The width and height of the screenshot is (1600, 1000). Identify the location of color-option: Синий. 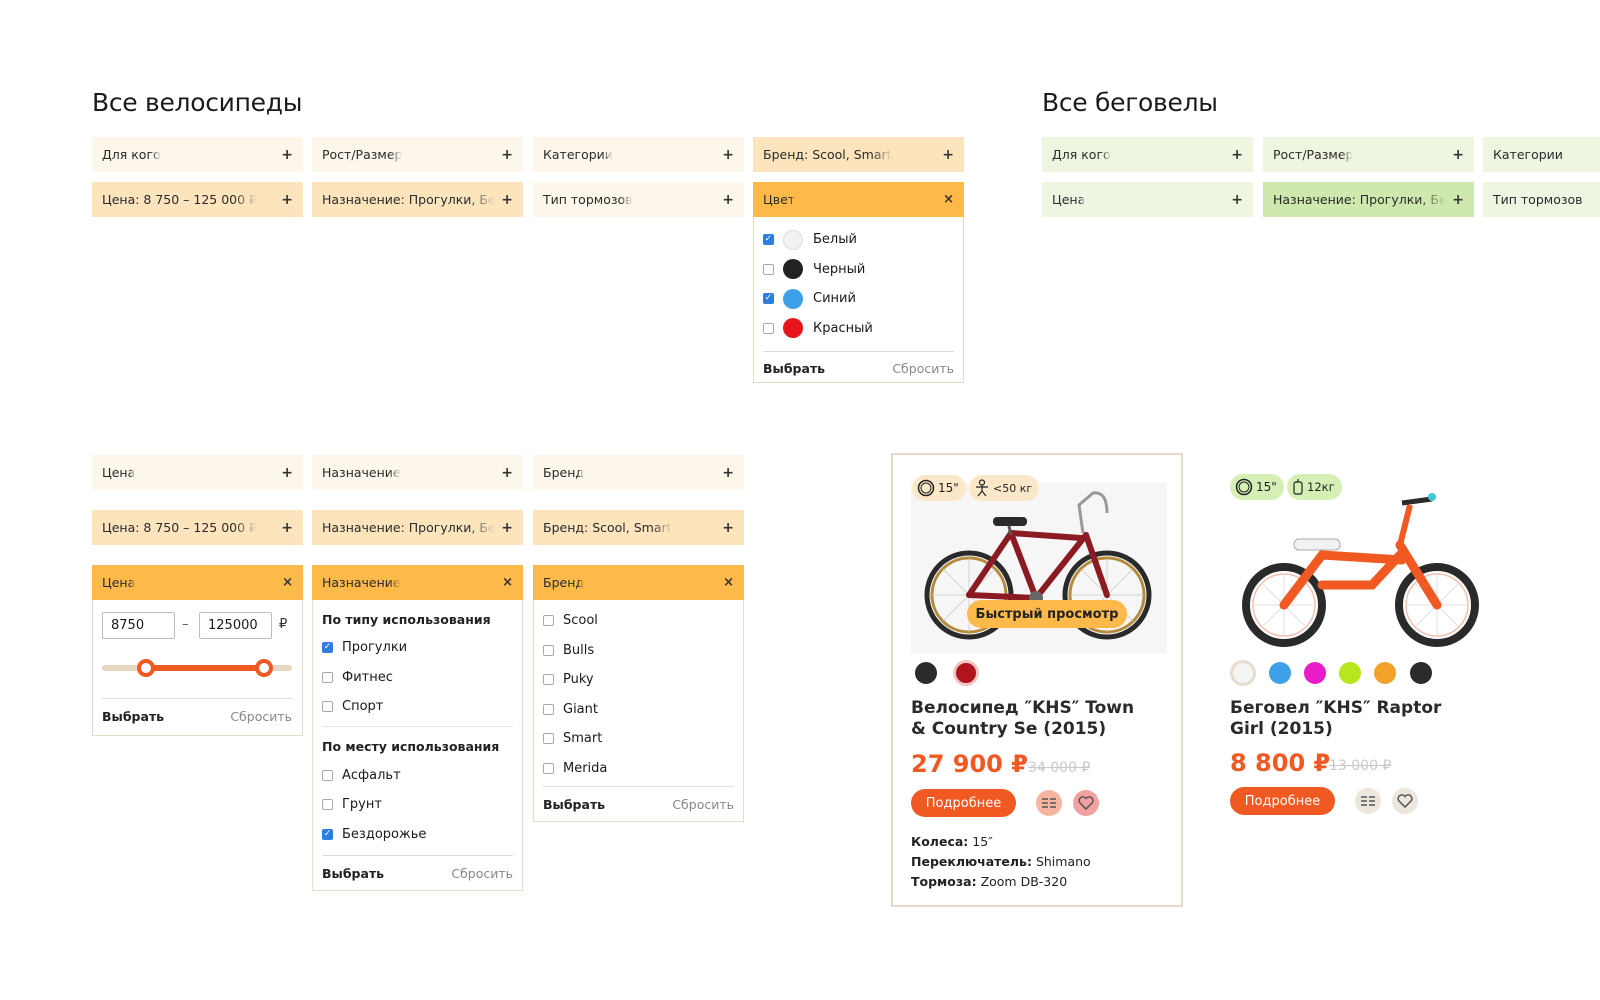
(858, 299).